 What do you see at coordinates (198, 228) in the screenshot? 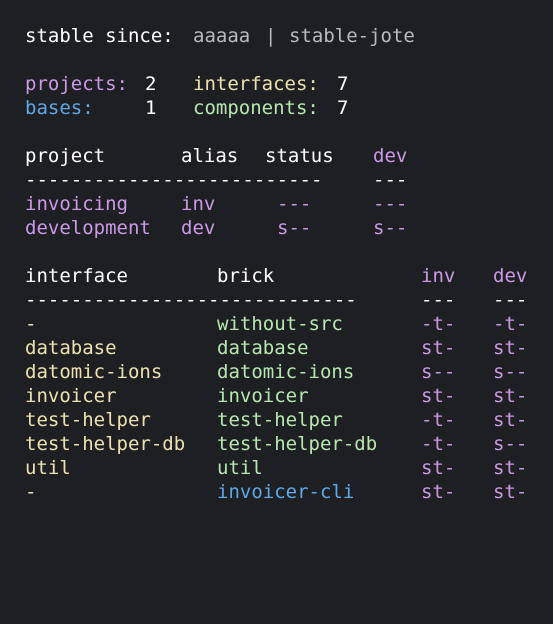
I see `project-alias: dev` at bounding box center [198, 228].